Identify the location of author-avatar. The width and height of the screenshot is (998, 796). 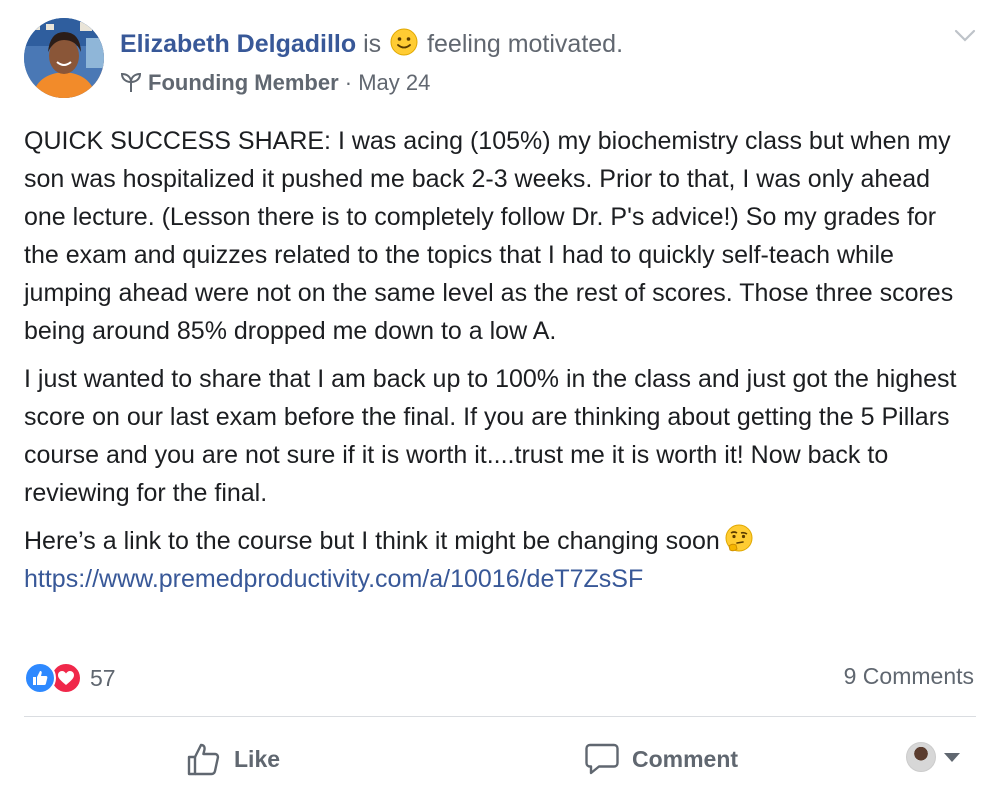
(64, 58).